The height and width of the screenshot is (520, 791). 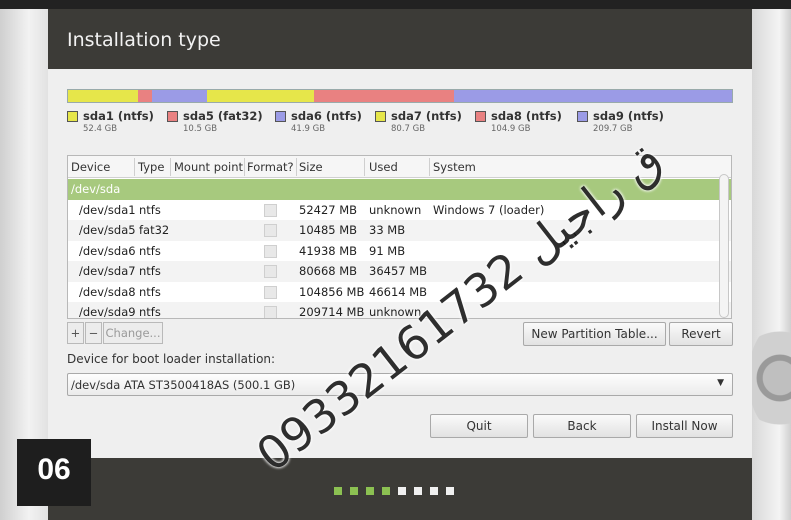 I want to click on column-header-device: Device, so click(x=90, y=167).